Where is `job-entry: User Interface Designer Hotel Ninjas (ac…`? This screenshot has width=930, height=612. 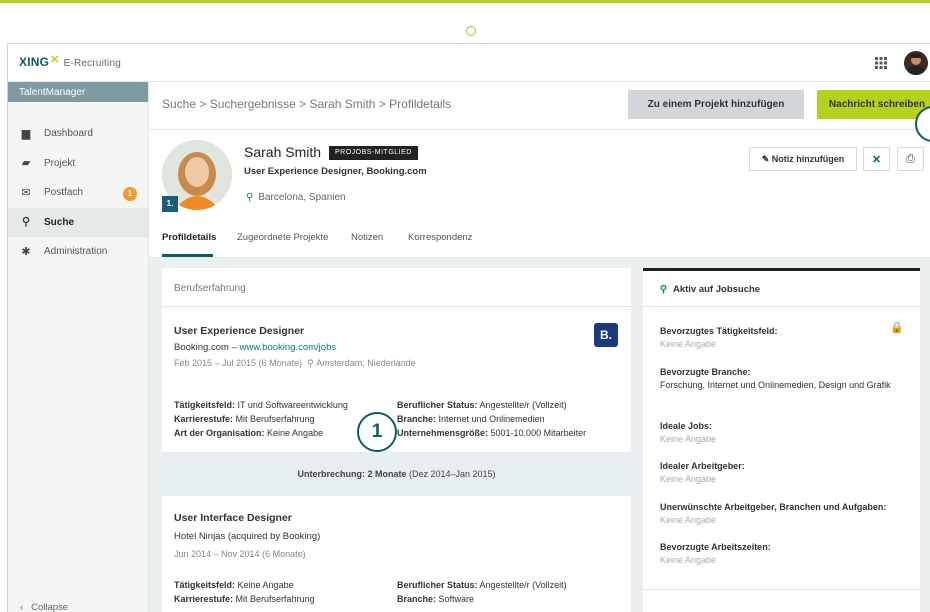
job-entry: User Interface Designer Hotel Ninjas (ac… is located at coordinates (396, 558).